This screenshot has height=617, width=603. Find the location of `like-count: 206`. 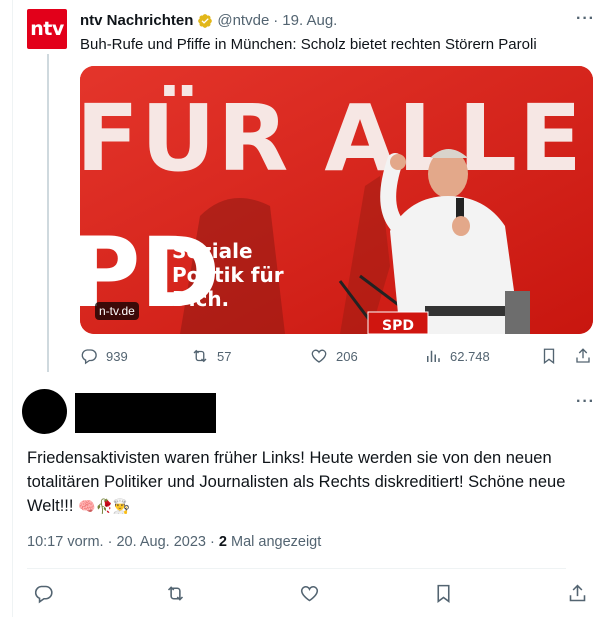

like-count: 206 is located at coordinates (347, 356).